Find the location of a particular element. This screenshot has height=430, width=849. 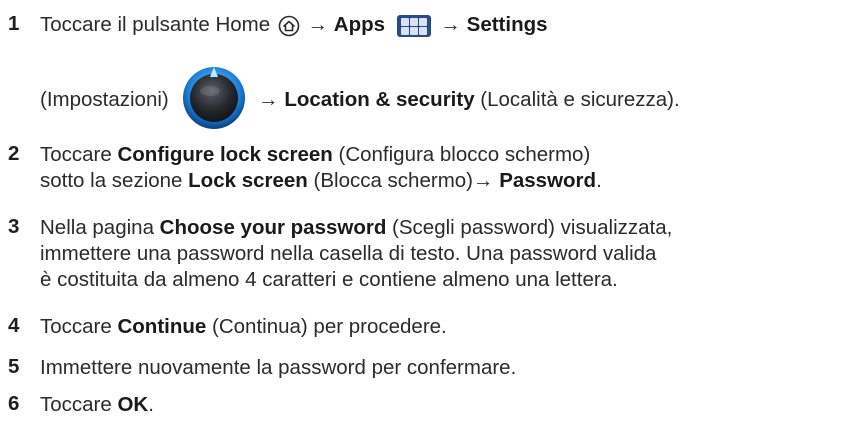

step-text: (Scegli password) visualizzata, is located at coordinates (529, 227).